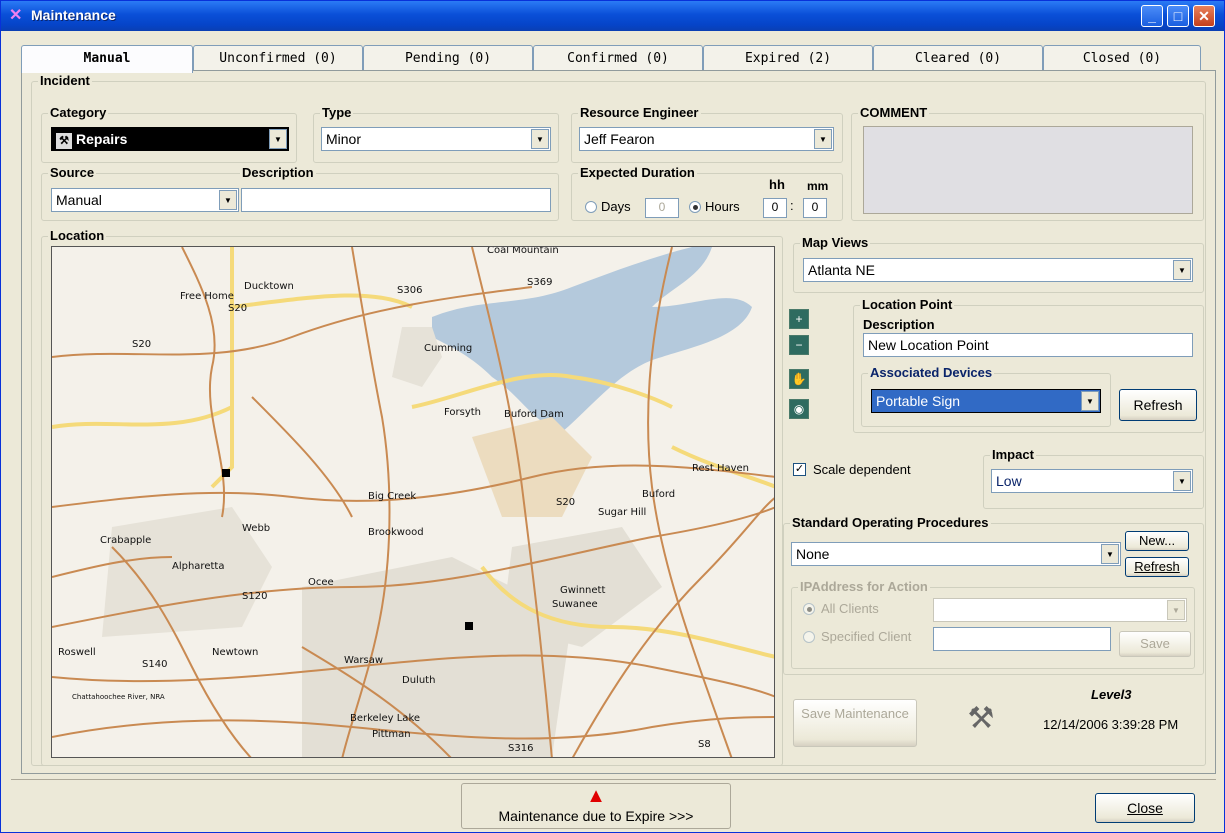 The height and width of the screenshot is (833, 1225). Describe the element at coordinates (396, 200) in the screenshot. I see `description-input` at that location.